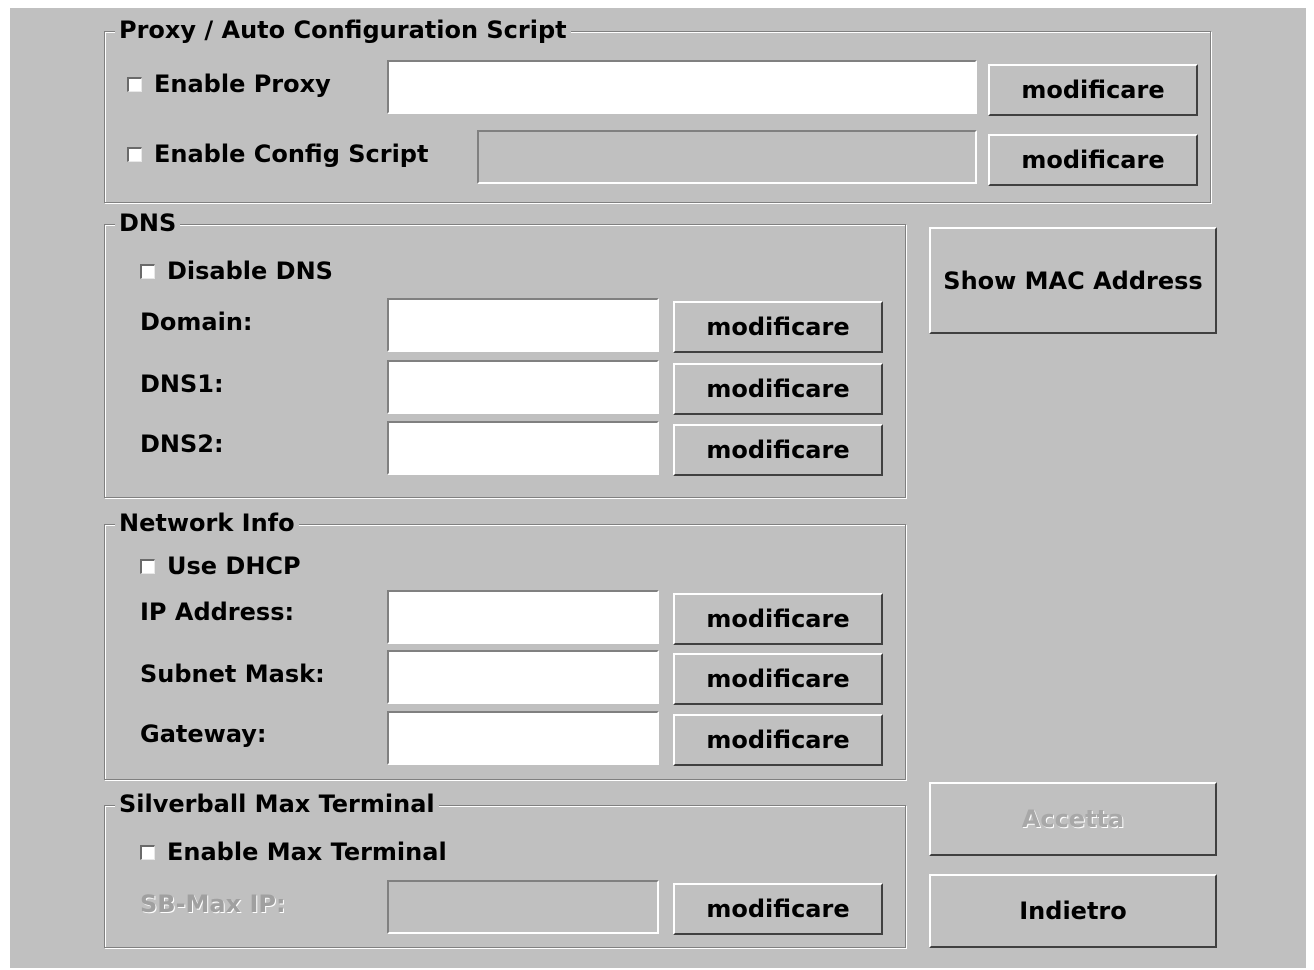 This screenshot has height=970, width=1314. What do you see at coordinates (182, 444) in the screenshot?
I see `dns2-label: DNS2:` at bounding box center [182, 444].